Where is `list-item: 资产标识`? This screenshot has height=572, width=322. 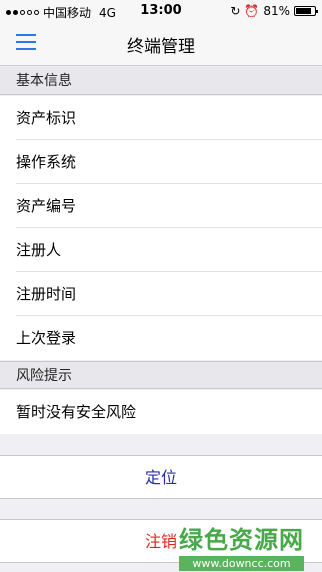
list-item: 资产标识 is located at coordinates (161, 118).